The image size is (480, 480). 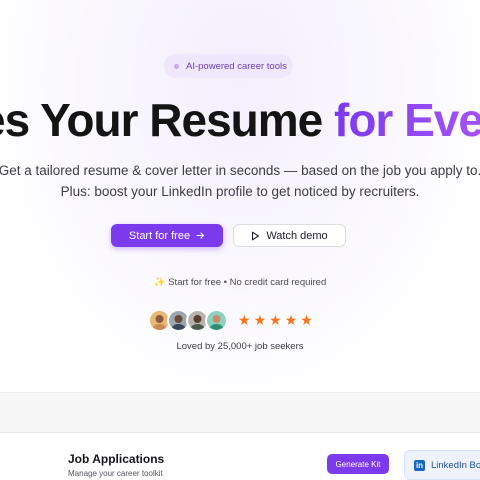 What do you see at coordinates (240, 346) in the screenshot?
I see `social-proof: Loved by 25,000+ job seekers` at bounding box center [240, 346].